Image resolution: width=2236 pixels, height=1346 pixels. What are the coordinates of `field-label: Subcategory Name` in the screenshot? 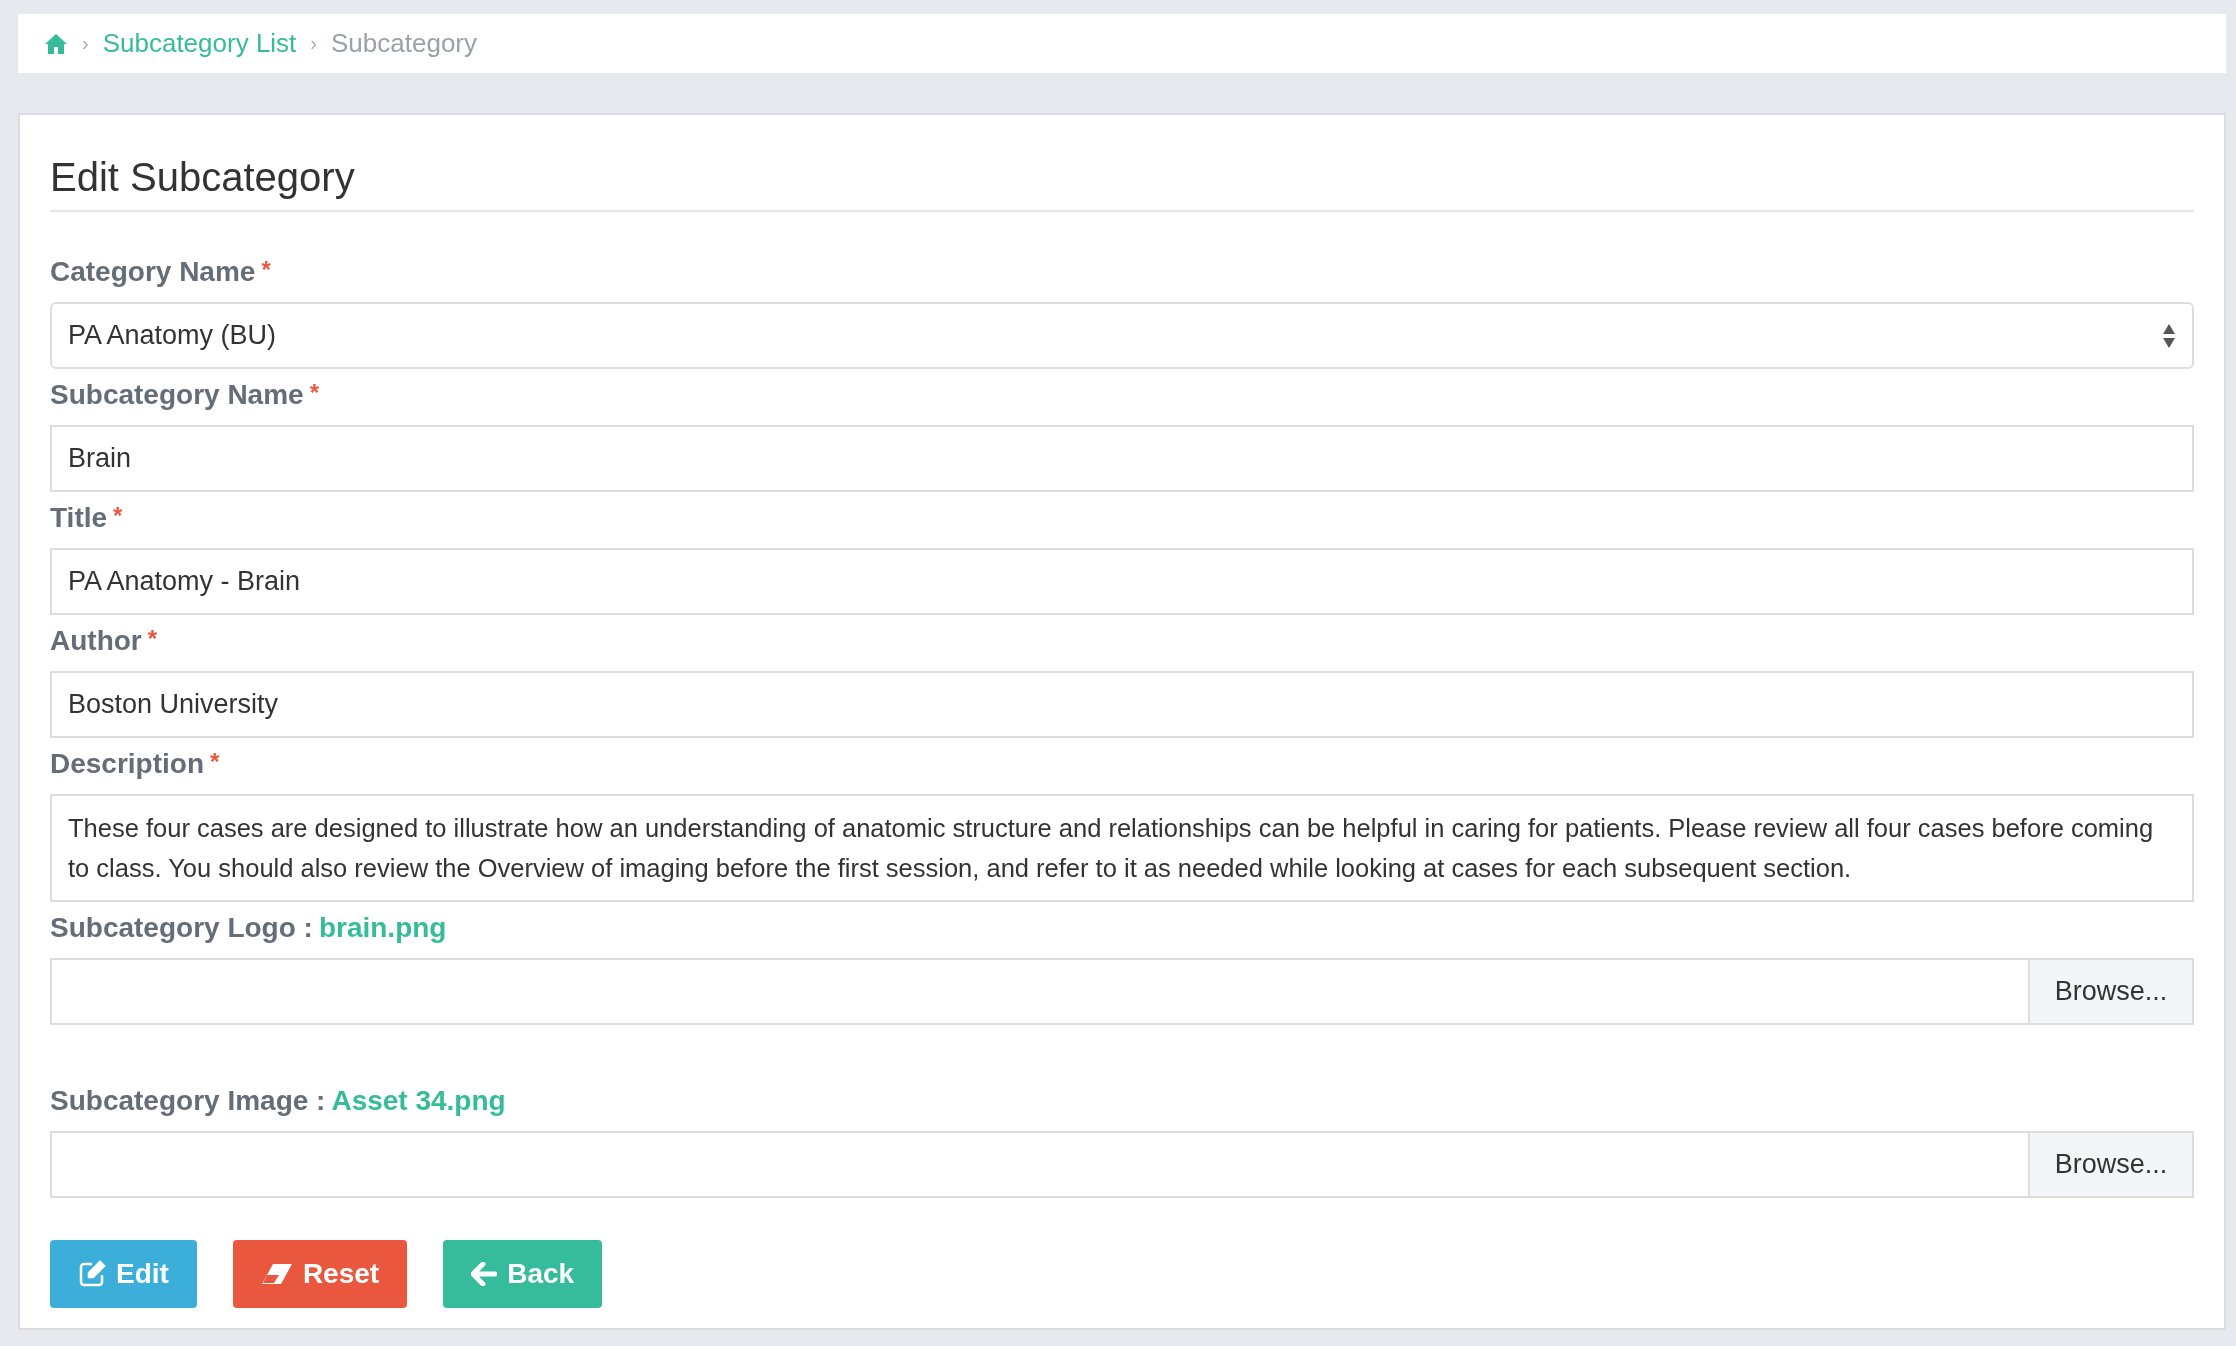 It's located at (177, 395).